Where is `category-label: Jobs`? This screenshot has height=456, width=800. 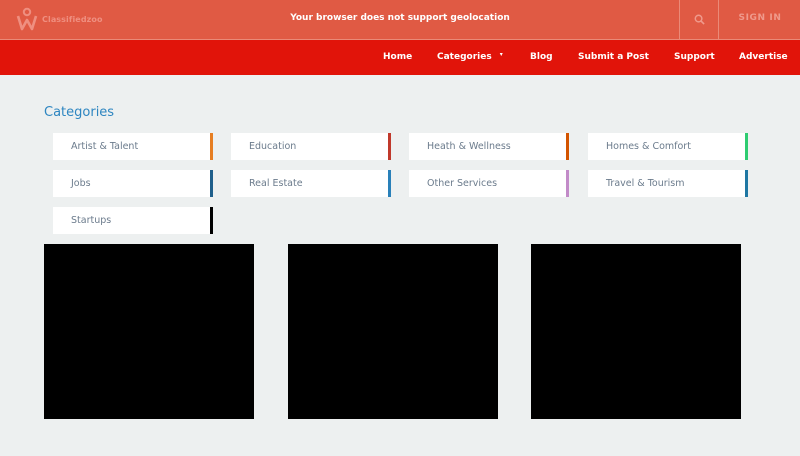
category-label: Jobs is located at coordinates (81, 183).